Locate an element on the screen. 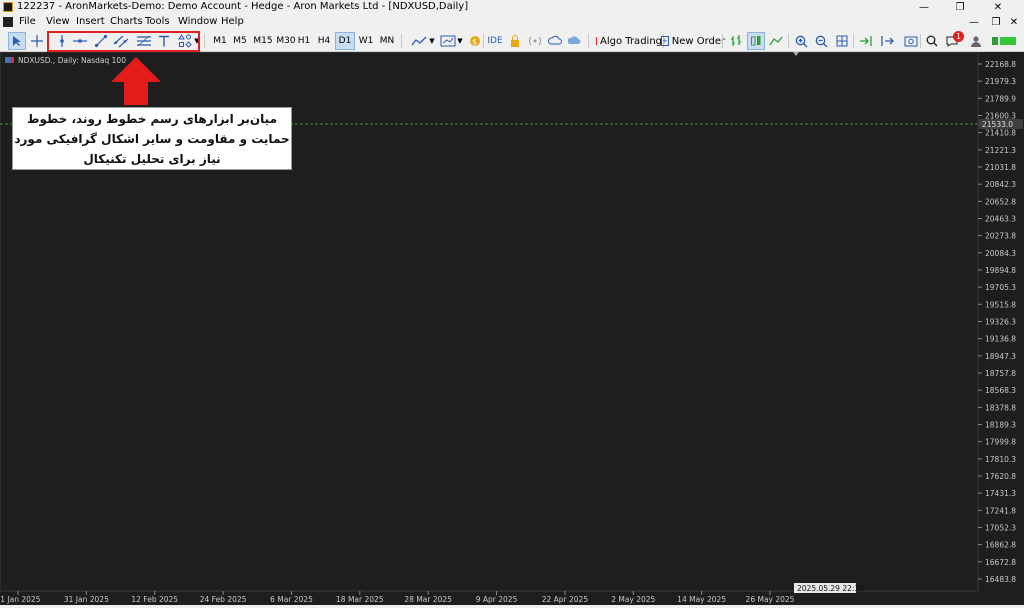 This screenshot has height=608, width=1024. x-tick-label: 18 Mar 2025 is located at coordinates (360, 599).